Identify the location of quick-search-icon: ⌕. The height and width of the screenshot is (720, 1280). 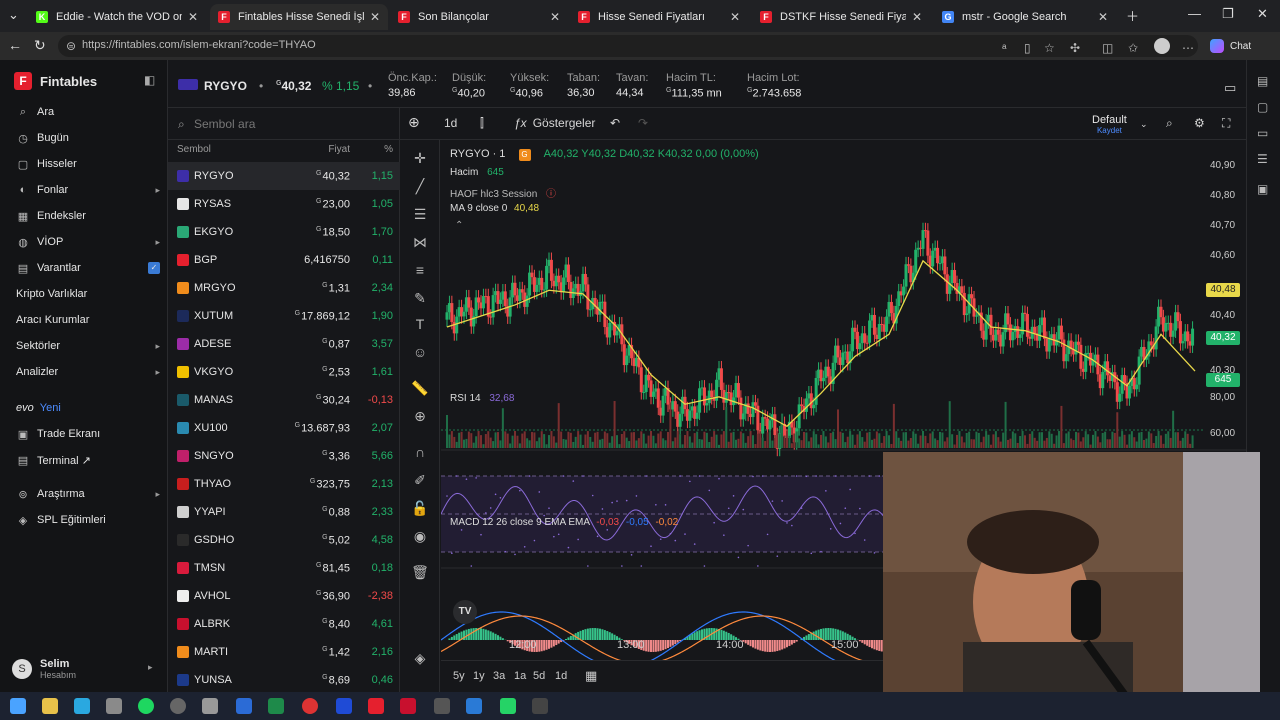
(1169, 123).